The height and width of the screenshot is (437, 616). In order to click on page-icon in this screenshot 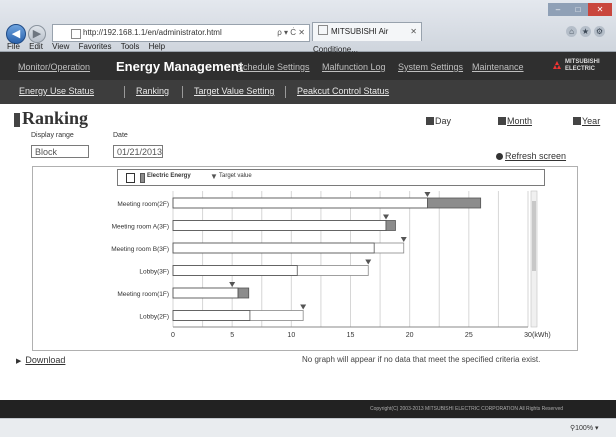, I will do `click(76, 34)`.